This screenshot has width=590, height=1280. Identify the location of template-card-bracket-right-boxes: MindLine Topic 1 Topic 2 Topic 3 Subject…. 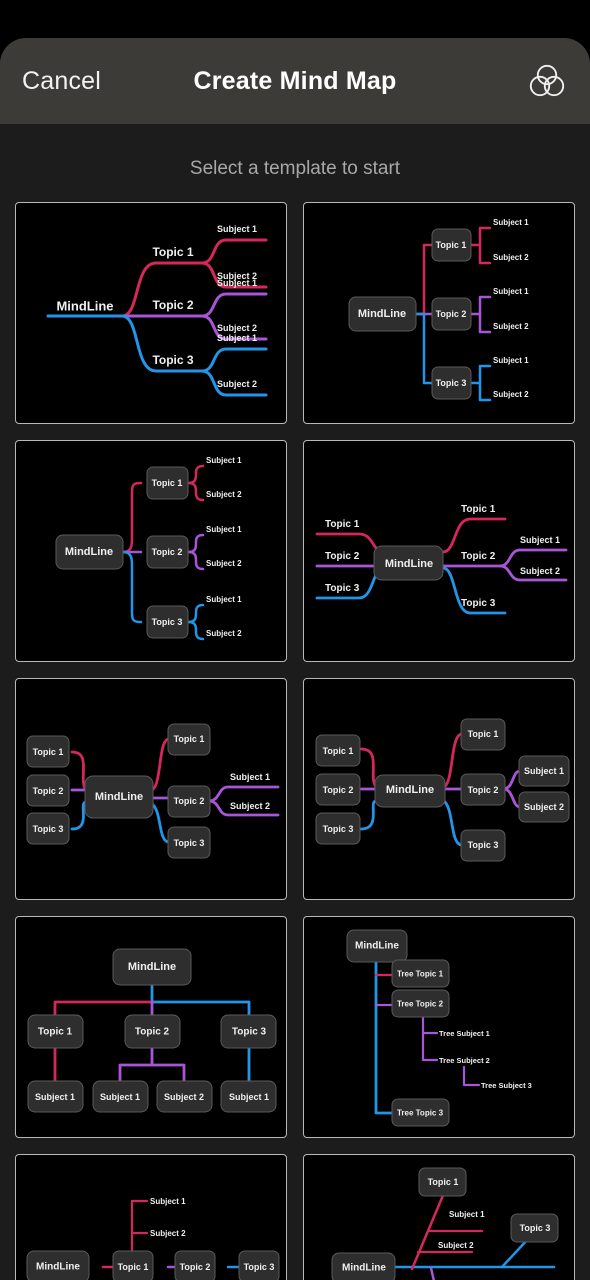
(151, 551).